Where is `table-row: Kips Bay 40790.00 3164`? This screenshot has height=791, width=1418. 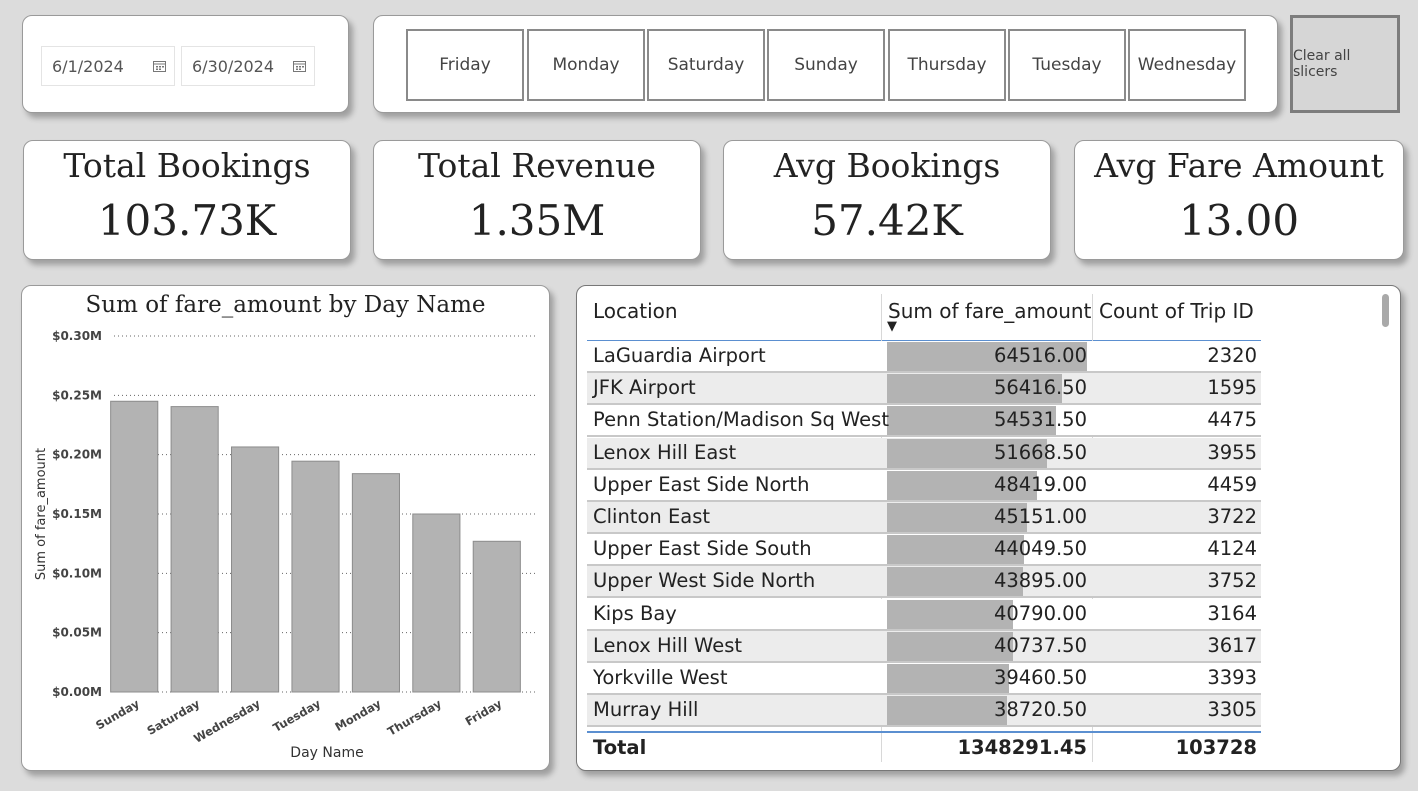 table-row: Kips Bay 40790.00 3164 is located at coordinates (924, 614).